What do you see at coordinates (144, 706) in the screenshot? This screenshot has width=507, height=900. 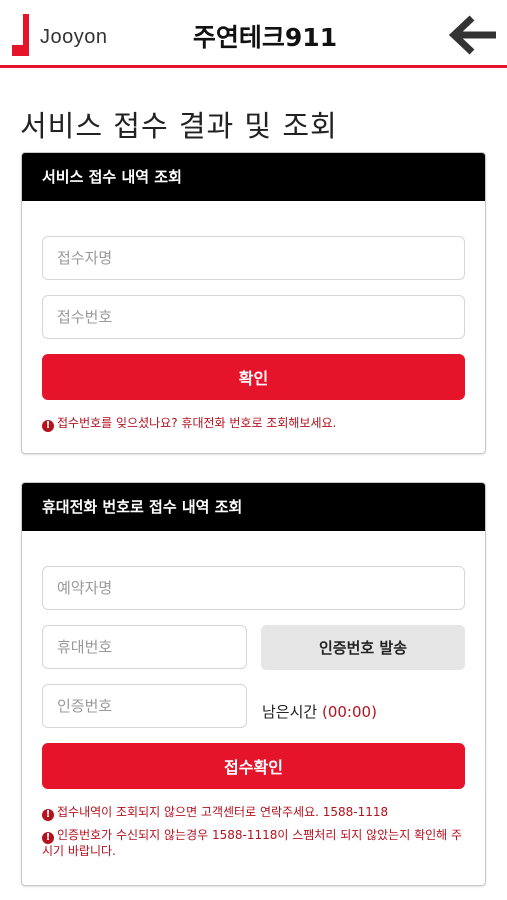 I see `verification-code-input` at bounding box center [144, 706].